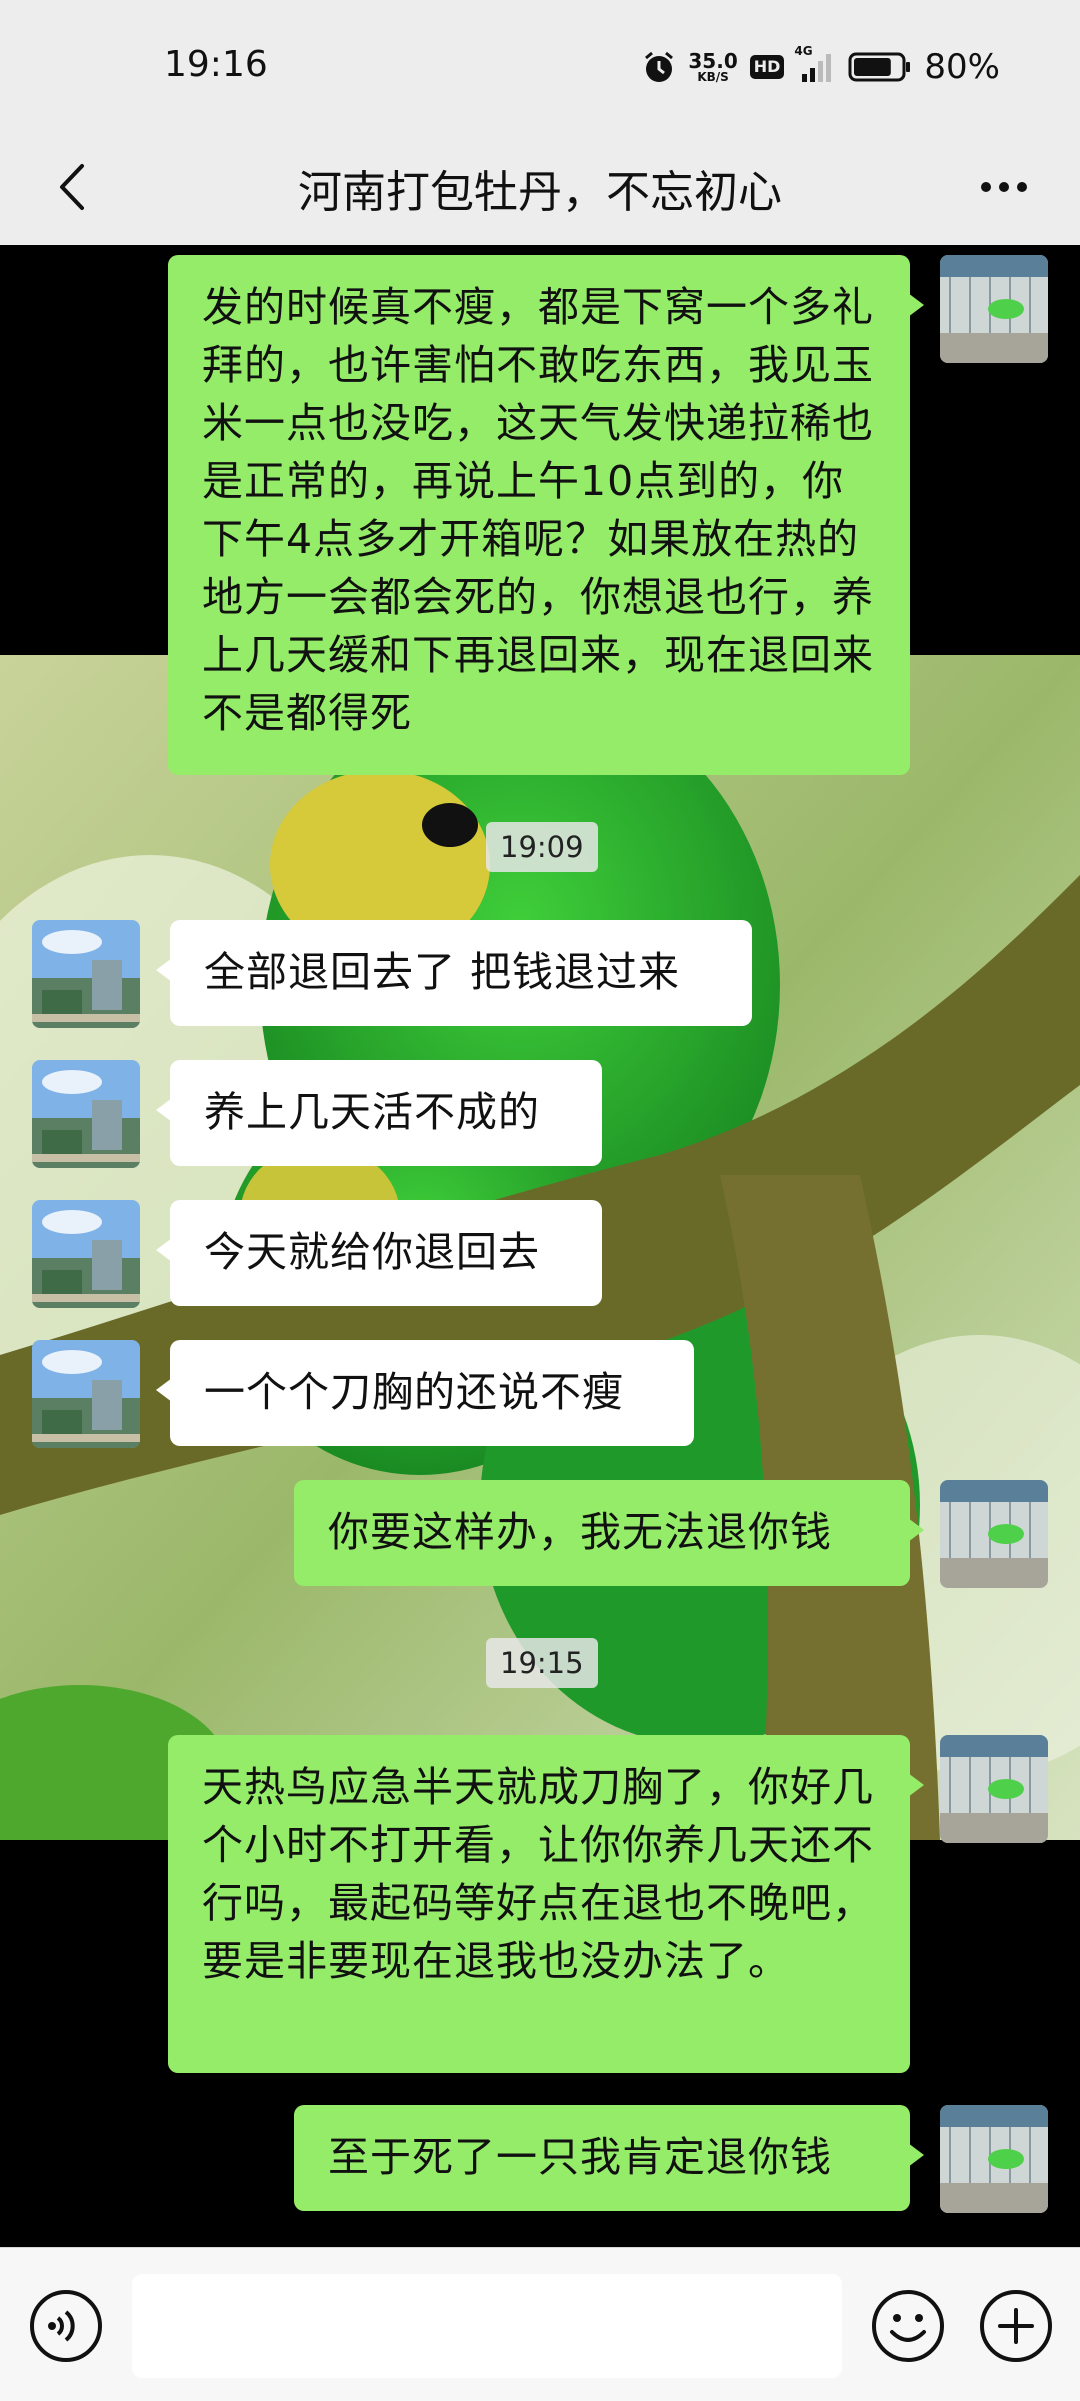 The height and width of the screenshot is (2401, 1080). Describe the element at coordinates (540, 192) in the screenshot. I see `chat-title: 河南打包牡丹，不忘初心` at that location.